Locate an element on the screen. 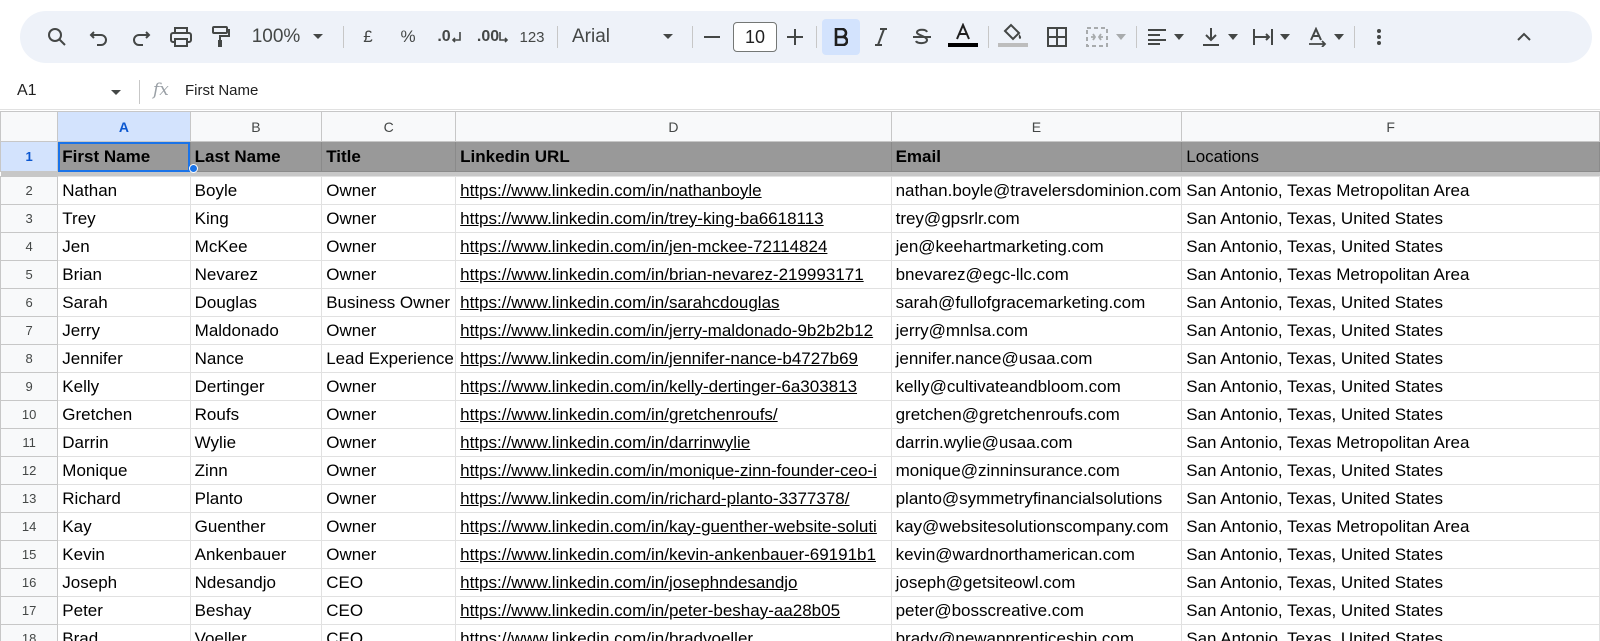 This screenshot has width=1600, height=641. cell-first-name: Kelly is located at coordinates (124, 386).